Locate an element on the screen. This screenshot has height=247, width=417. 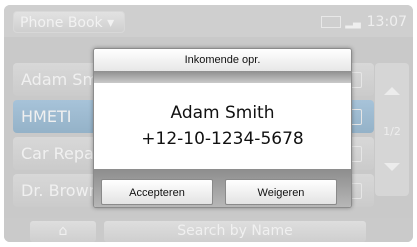
home-icon: ⌂ is located at coordinates (63, 231).